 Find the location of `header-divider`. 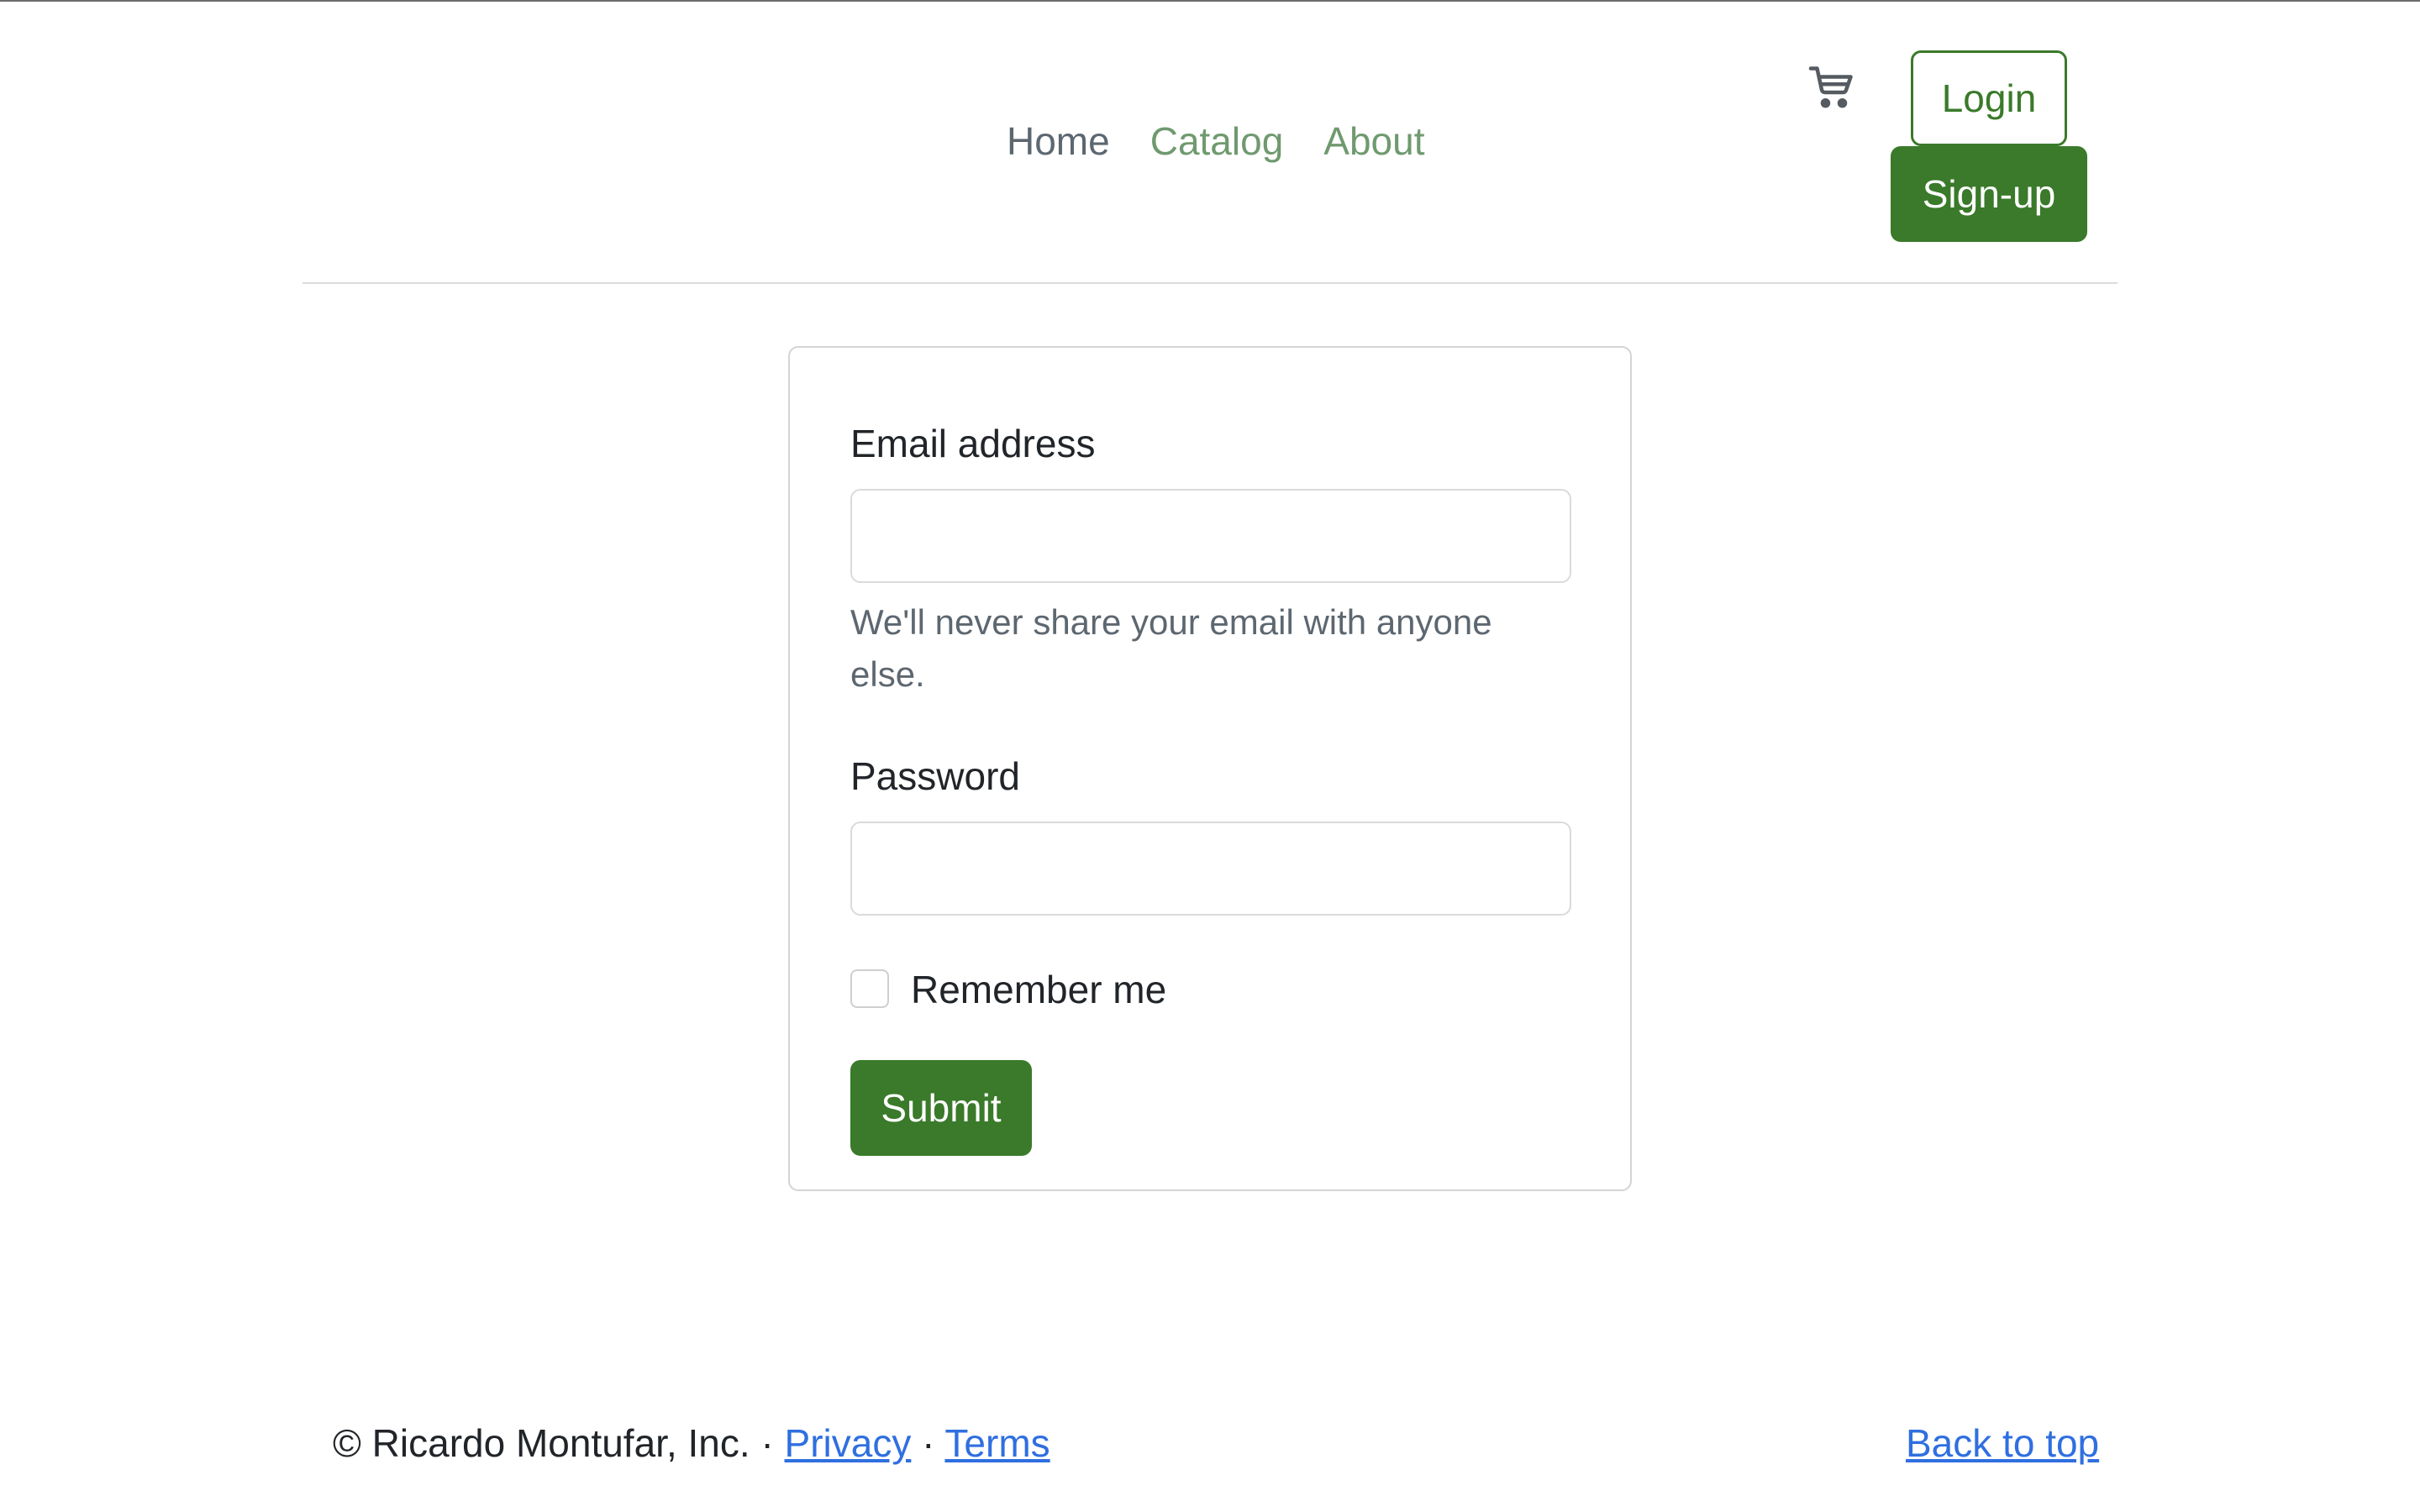

header-divider is located at coordinates (1210, 283).